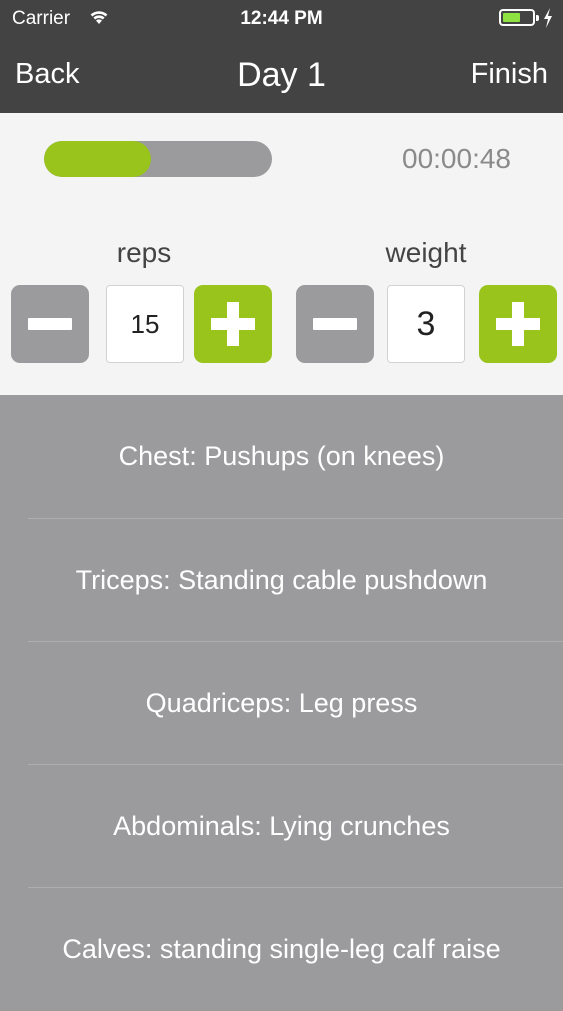 This screenshot has width=563, height=1011. What do you see at coordinates (511, 17) in the screenshot?
I see `battery-level-fill` at bounding box center [511, 17].